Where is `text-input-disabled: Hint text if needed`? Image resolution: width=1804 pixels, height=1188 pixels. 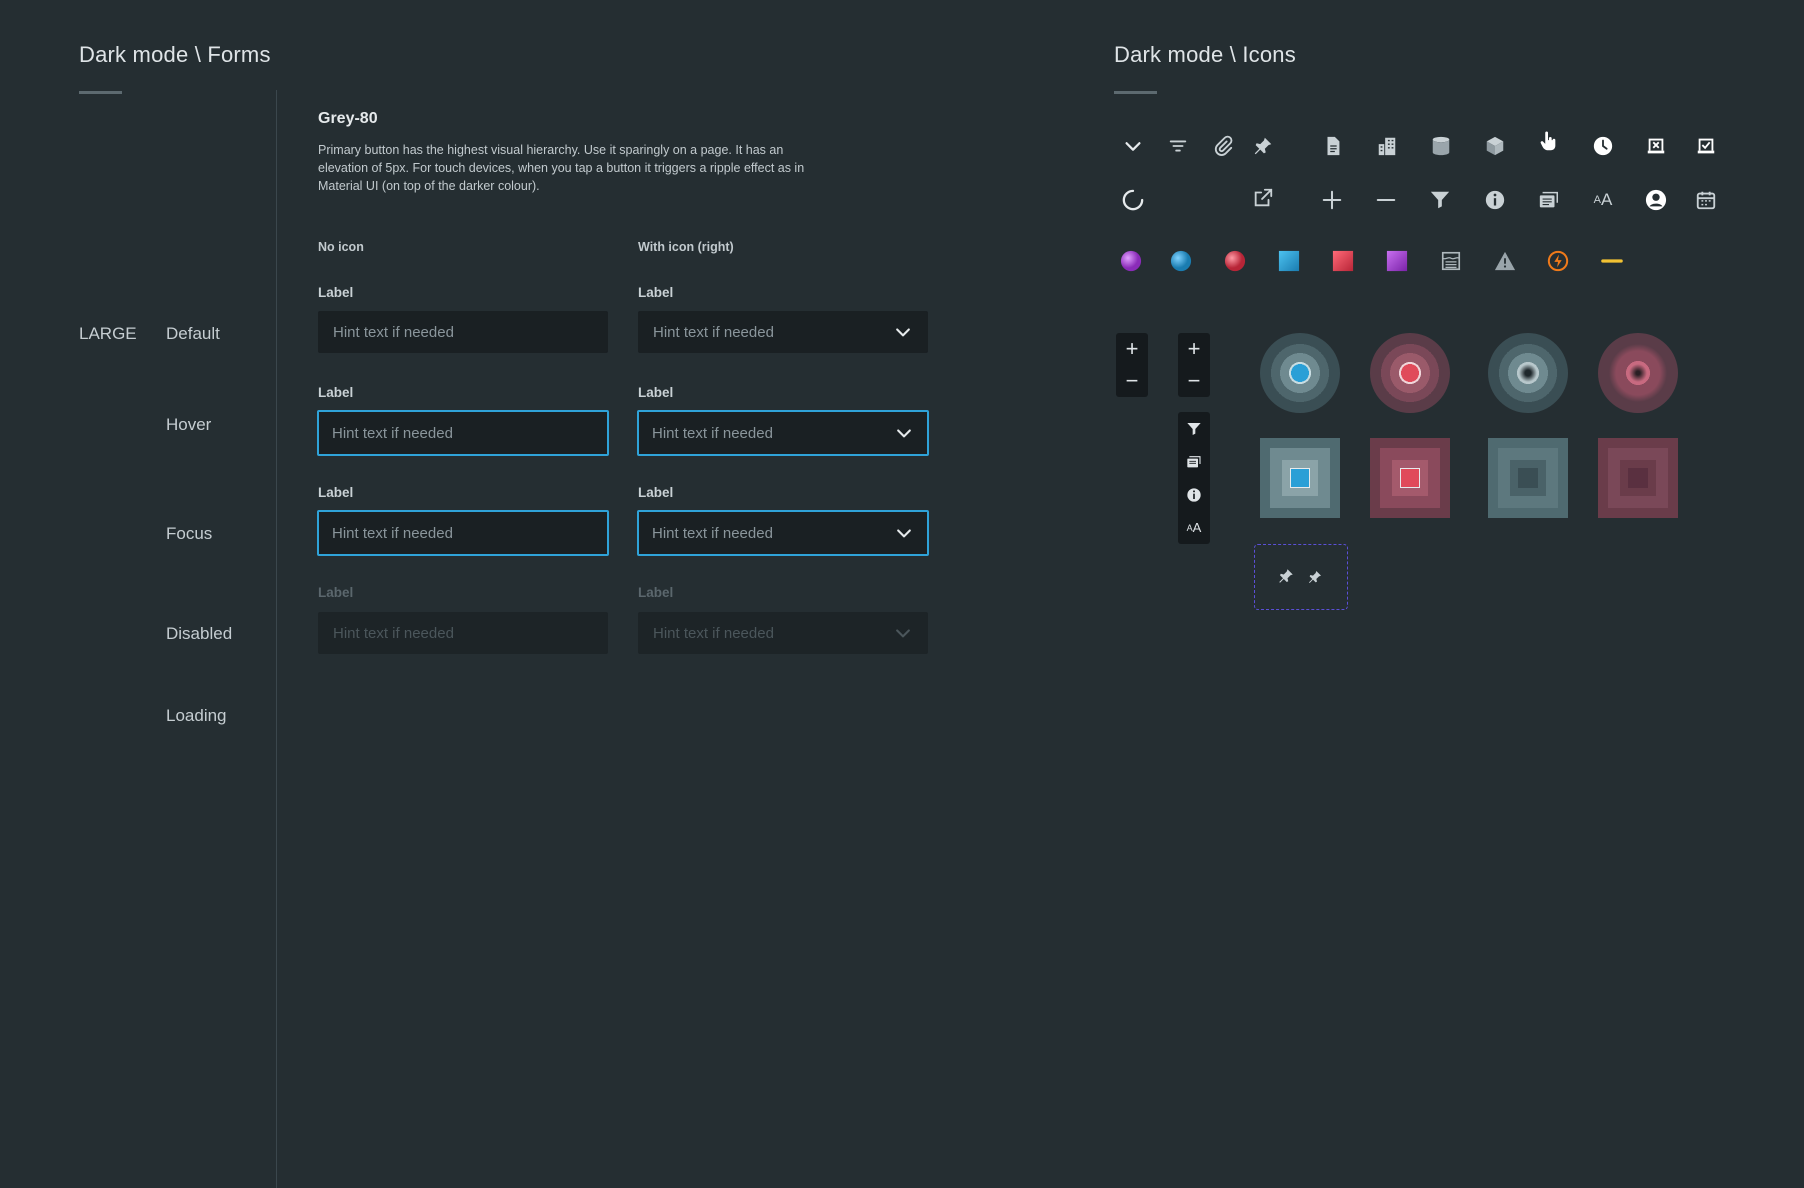
text-input-disabled: Hint text if needed is located at coordinates (463, 633).